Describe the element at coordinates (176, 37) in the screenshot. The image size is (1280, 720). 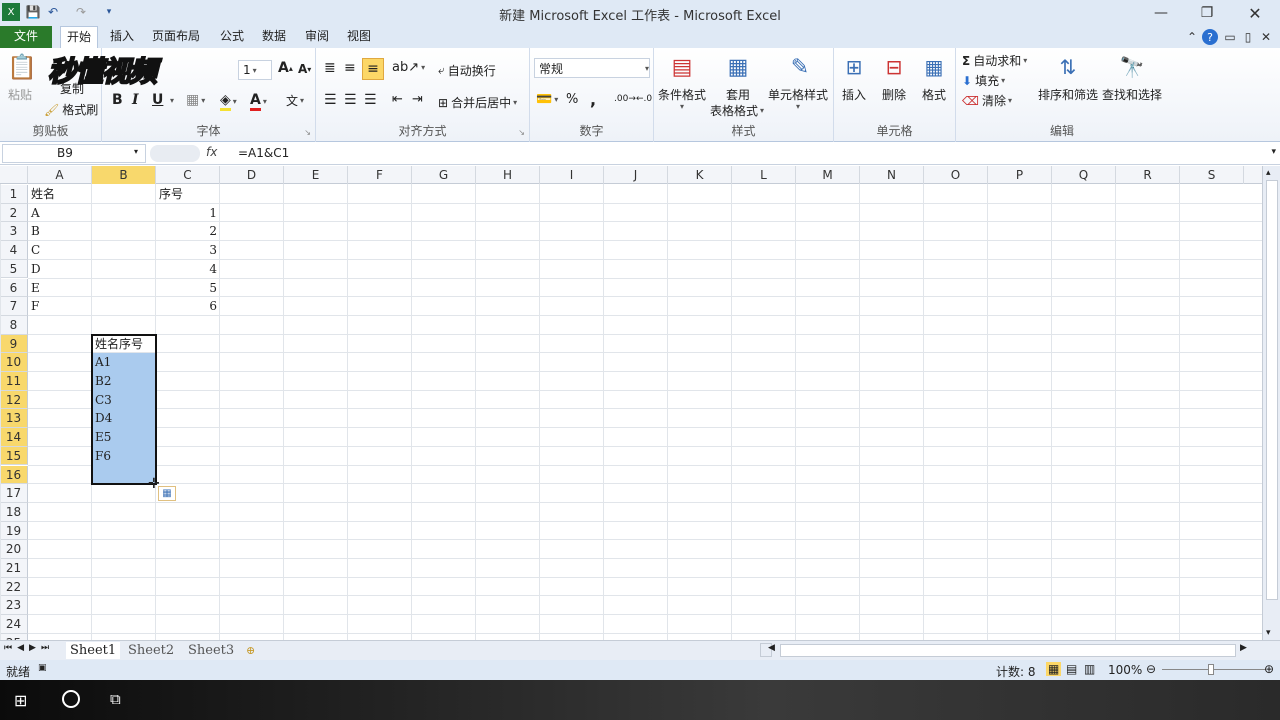
I see `tab-page-layout: 页面布局` at that location.